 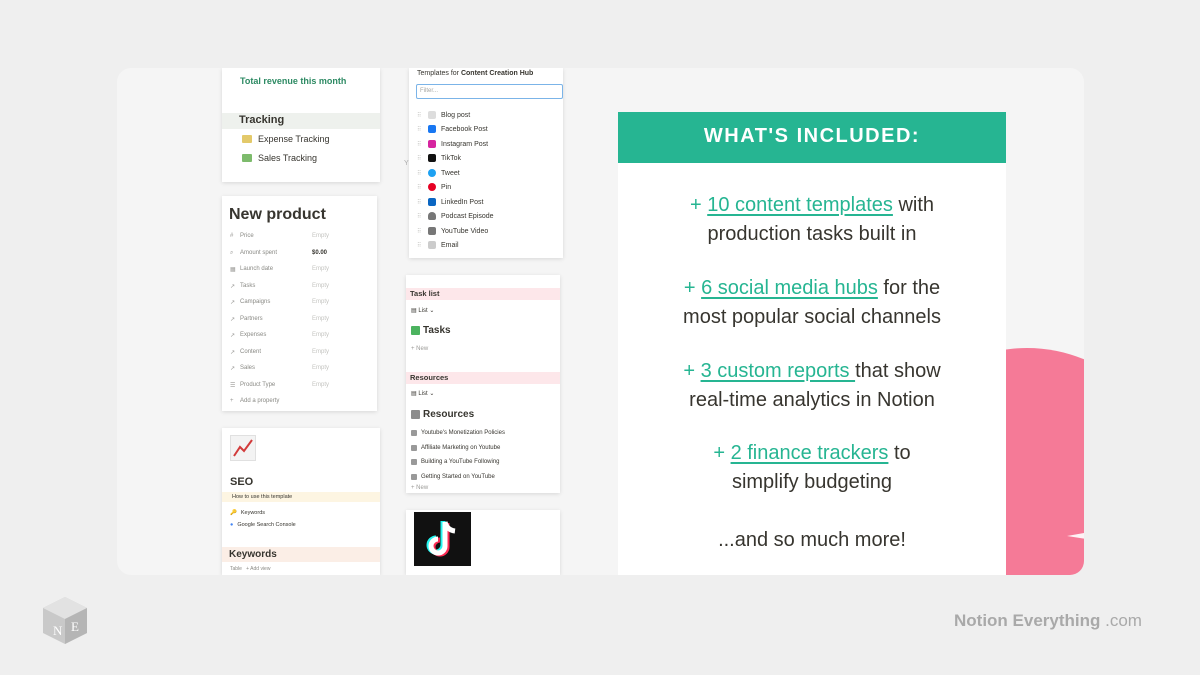 I want to click on google-search-console-link: ● Google Search Console, so click(x=263, y=525).